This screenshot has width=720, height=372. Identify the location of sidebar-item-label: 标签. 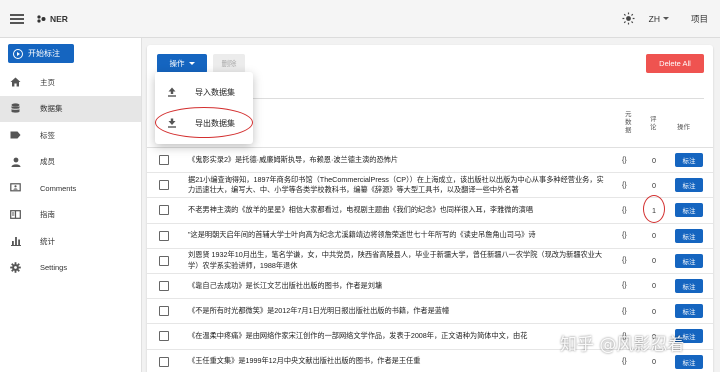
(47, 135).